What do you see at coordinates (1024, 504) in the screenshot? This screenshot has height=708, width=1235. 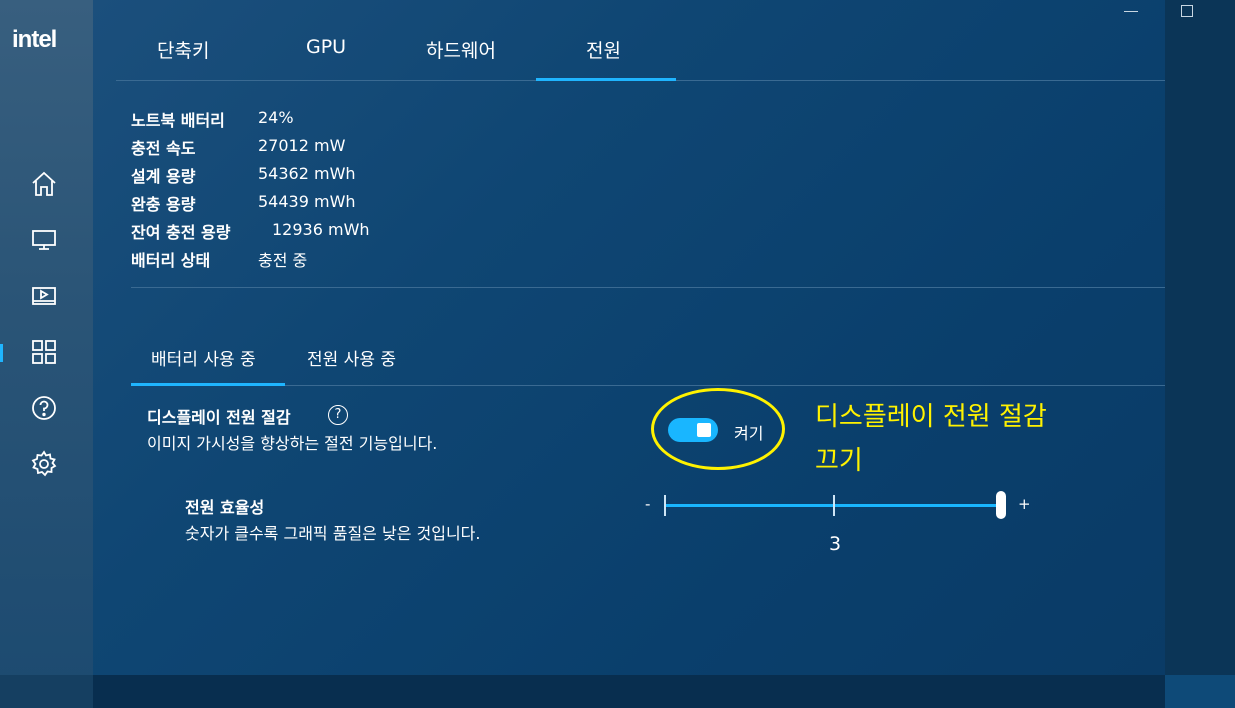 I see `slider-max-label: +` at bounding box center [1024, 504].